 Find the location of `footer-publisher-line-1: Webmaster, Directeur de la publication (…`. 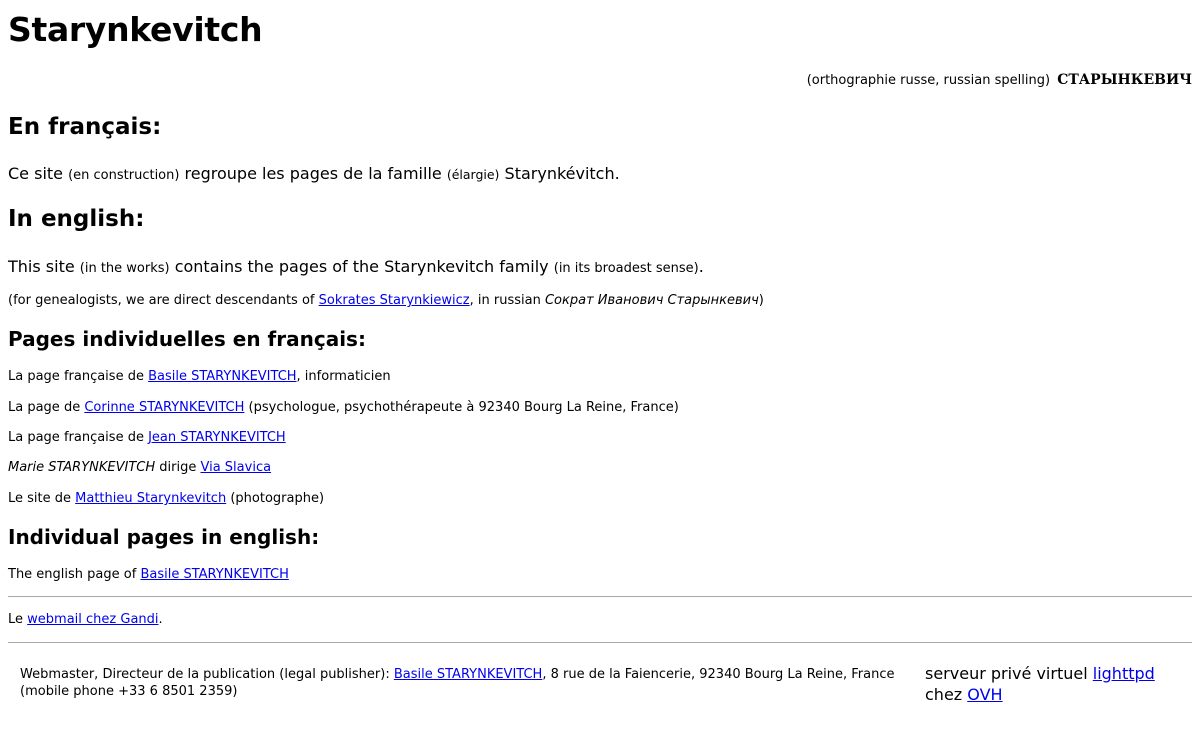

footer-publisher-line-1: Webmaster, Directeur de la publication (… is located at coordinates (460, 674).